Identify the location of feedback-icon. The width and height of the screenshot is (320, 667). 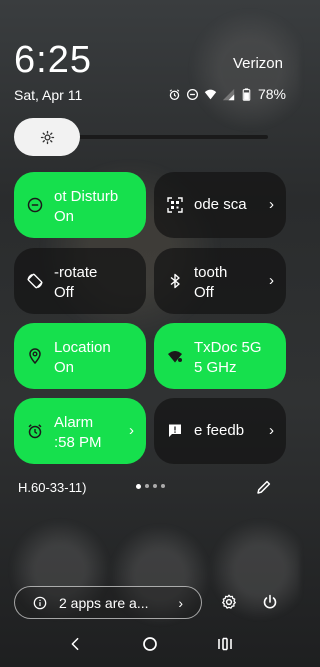
(175, 430).